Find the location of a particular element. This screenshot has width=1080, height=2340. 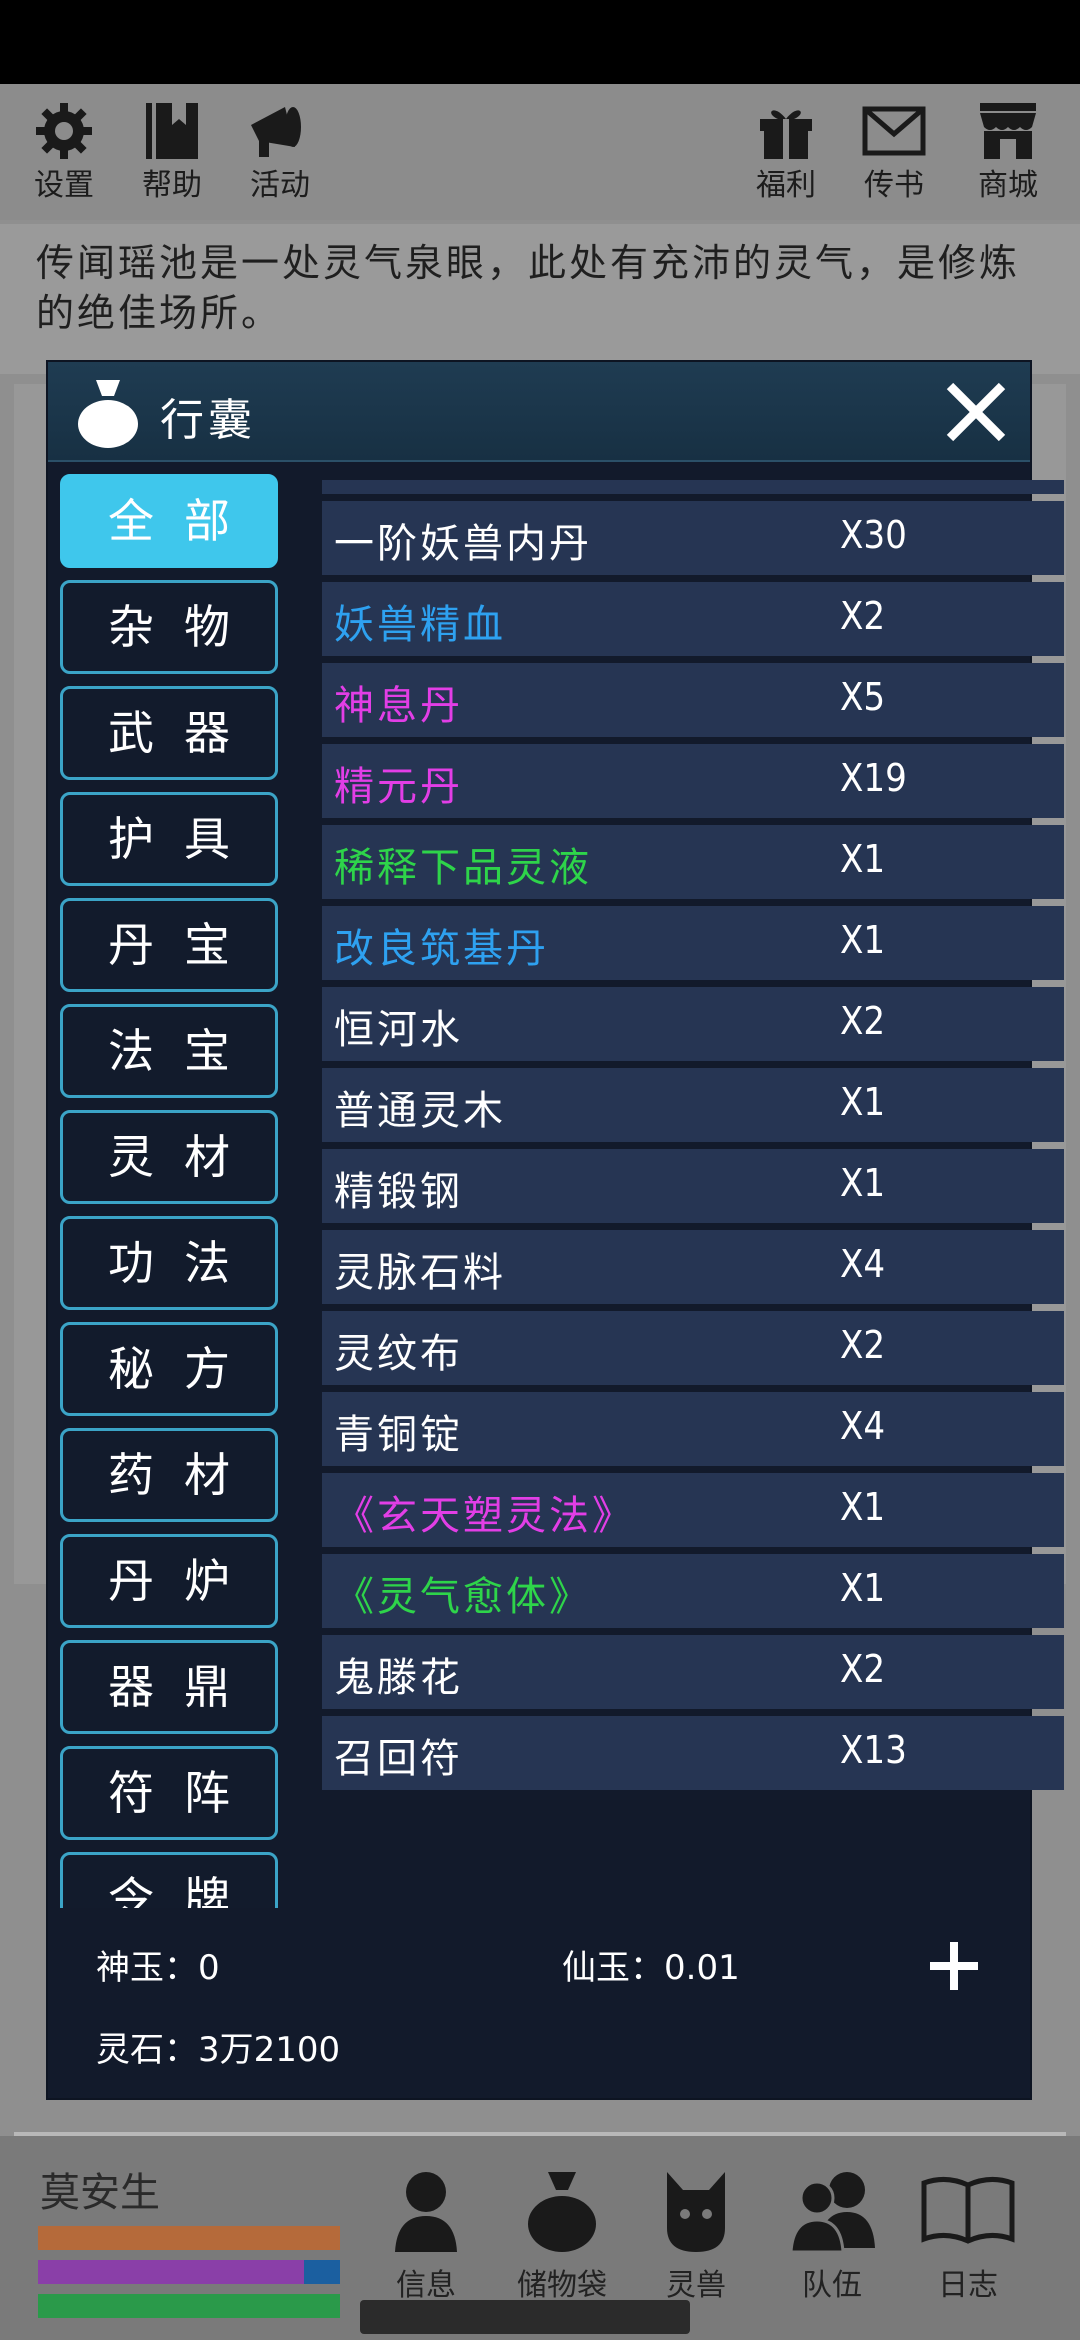

item-row: 改良筑基丹 X1 is located at coordinates (693, 943).